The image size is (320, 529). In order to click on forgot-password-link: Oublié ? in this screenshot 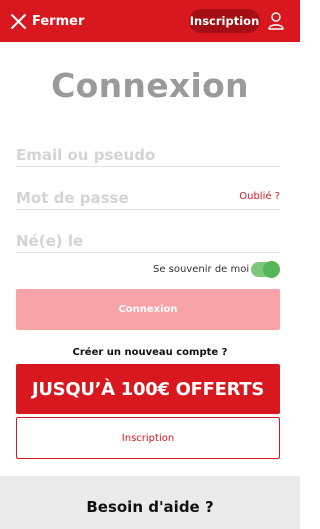, I will do `click(259, 196)`.